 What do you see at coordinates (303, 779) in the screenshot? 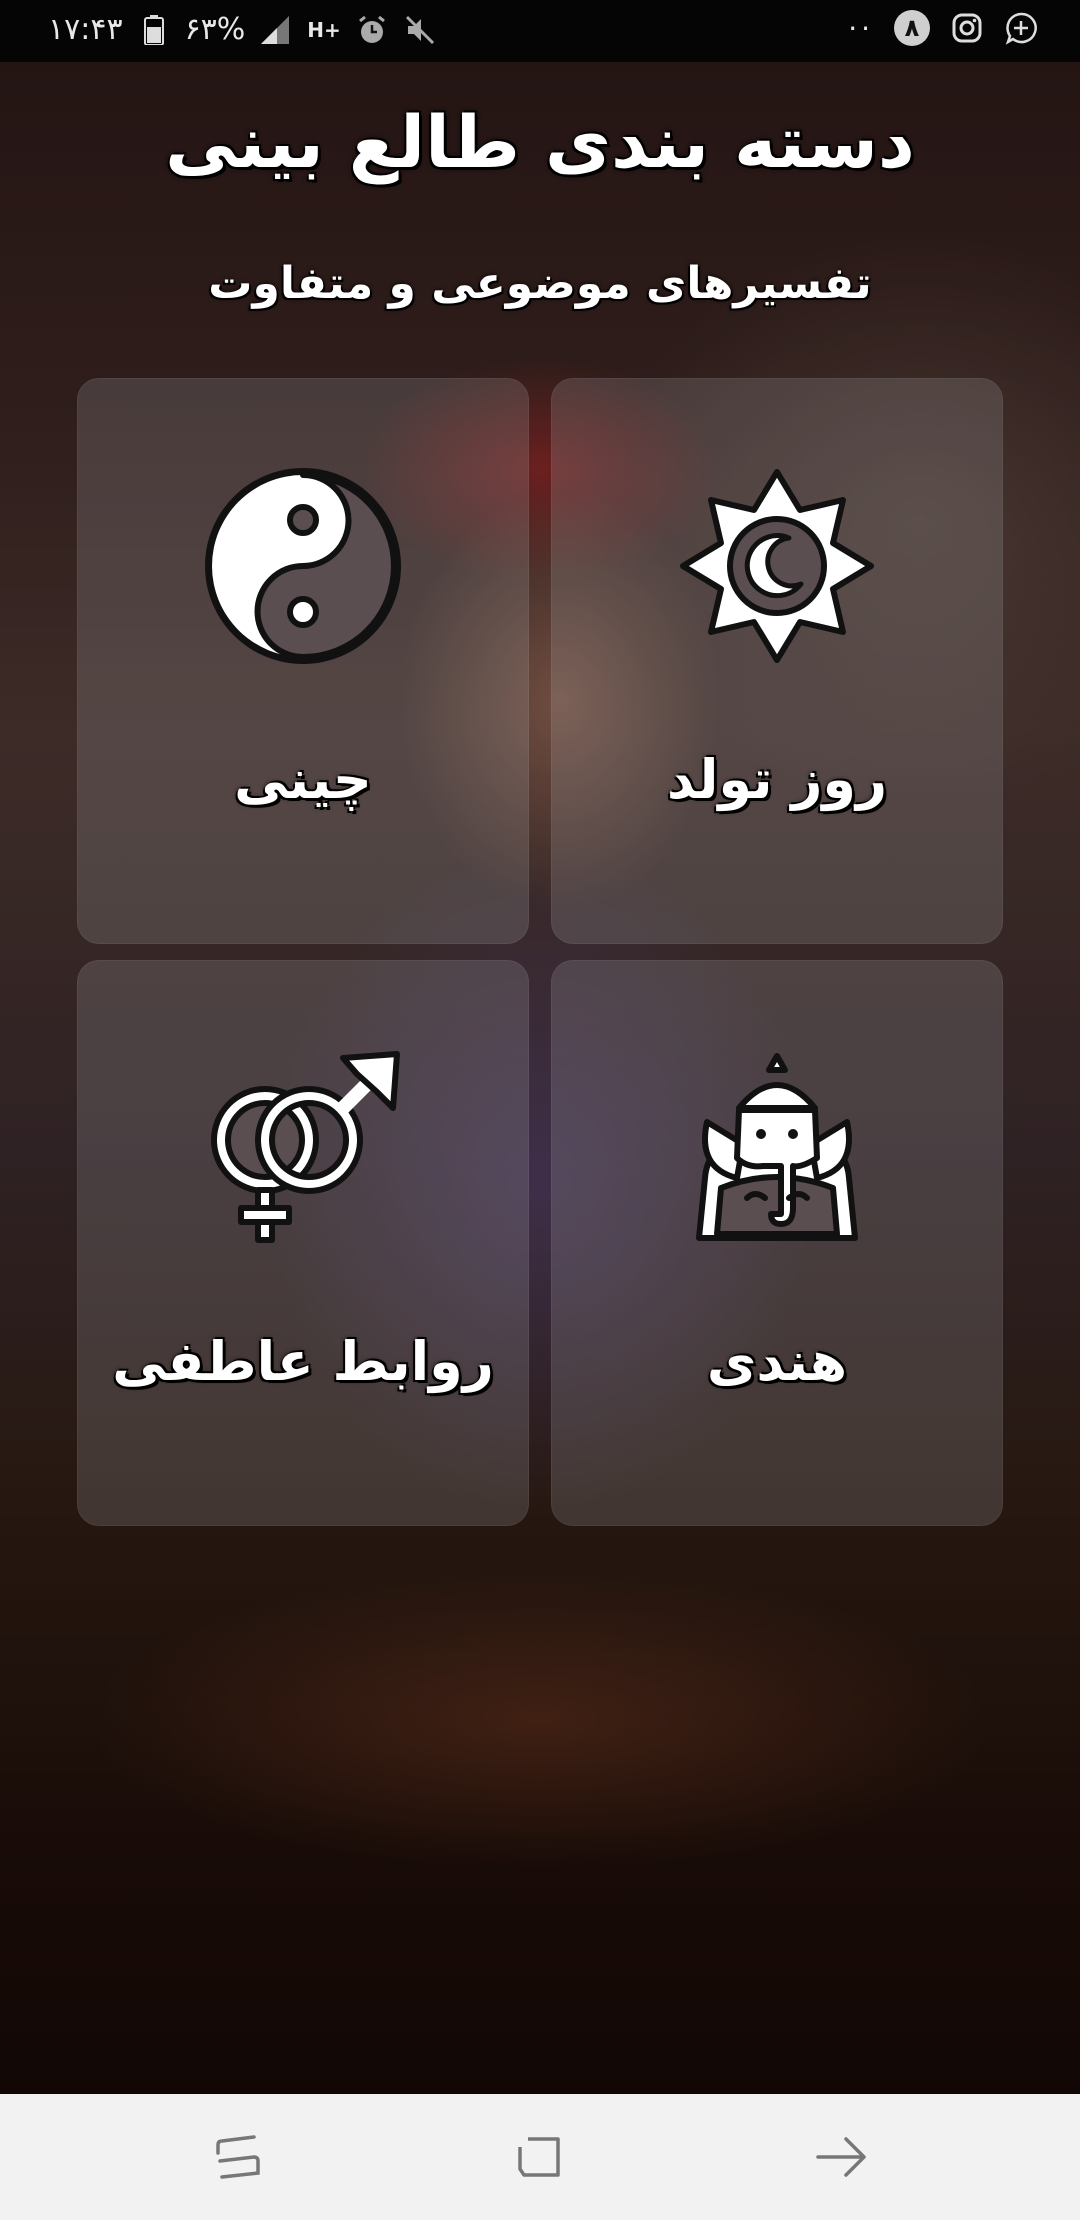
I see `category-label: چینی` at bounding box center [303, 779].